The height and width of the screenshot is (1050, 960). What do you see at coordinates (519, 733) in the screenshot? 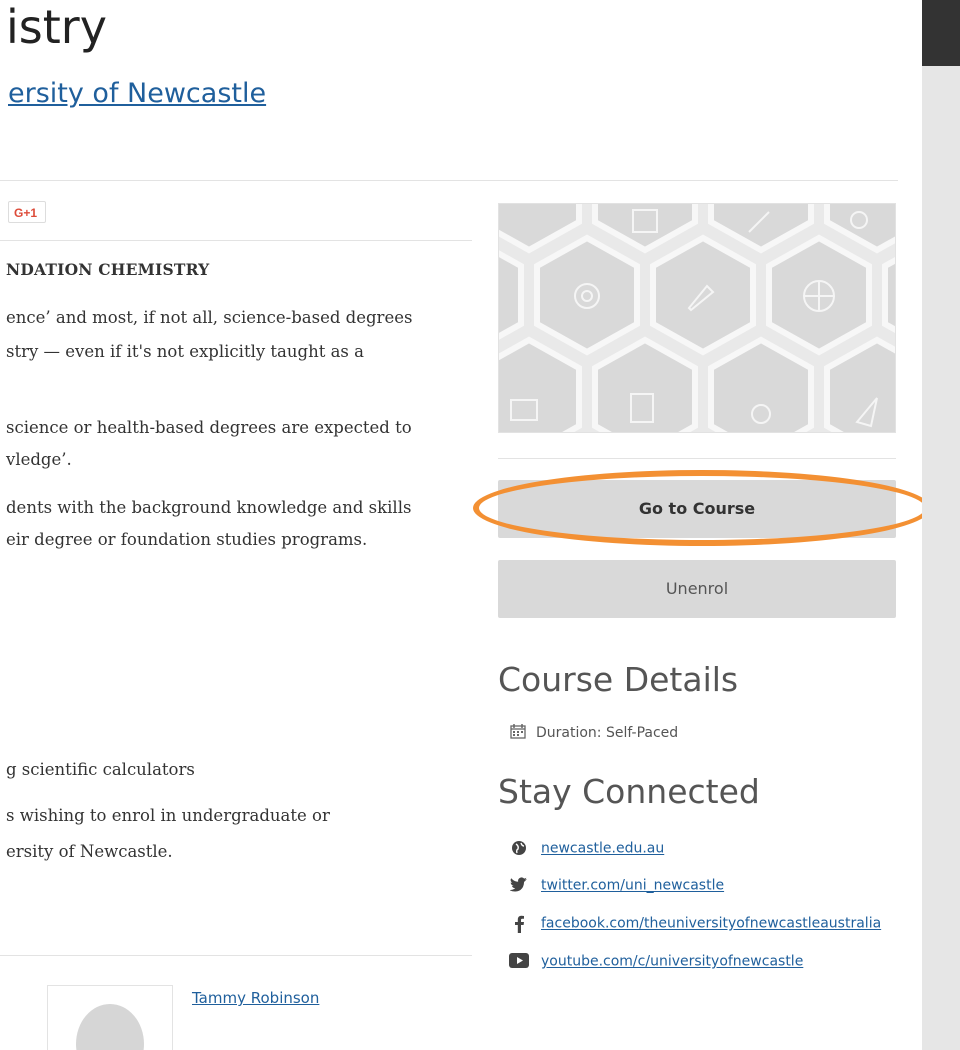
I see `calendar-icon` at bounding box center [519, 733].